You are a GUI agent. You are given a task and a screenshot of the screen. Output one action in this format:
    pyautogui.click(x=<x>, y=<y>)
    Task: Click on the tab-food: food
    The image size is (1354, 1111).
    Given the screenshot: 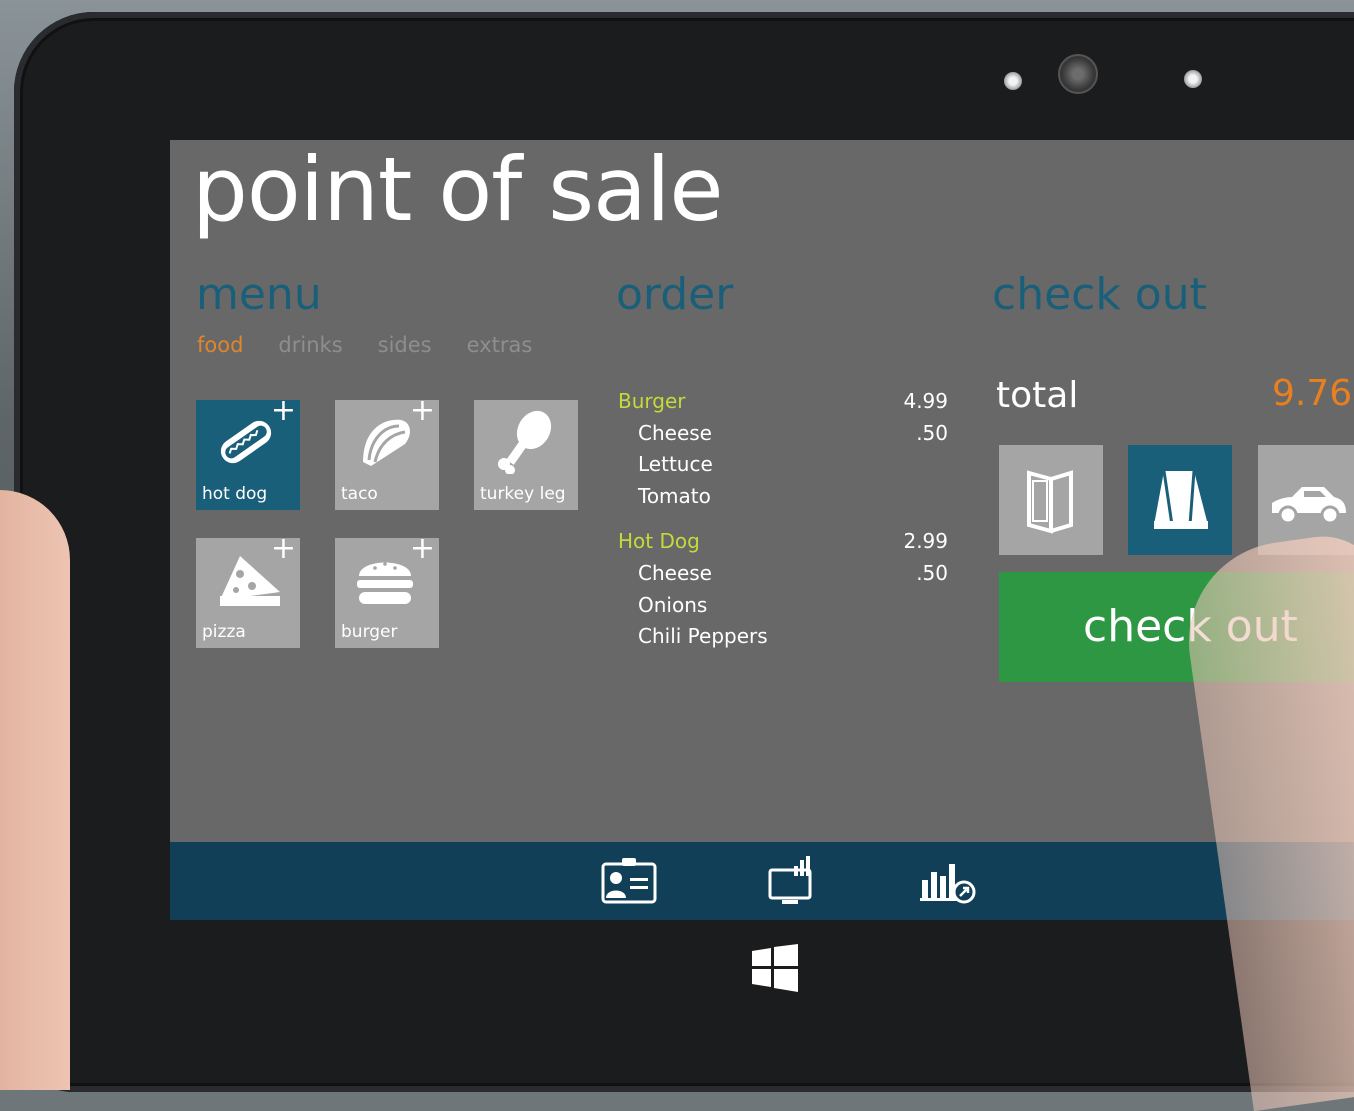 What is the action you would take?
    pyautogui.click(x=220, y=345)
    